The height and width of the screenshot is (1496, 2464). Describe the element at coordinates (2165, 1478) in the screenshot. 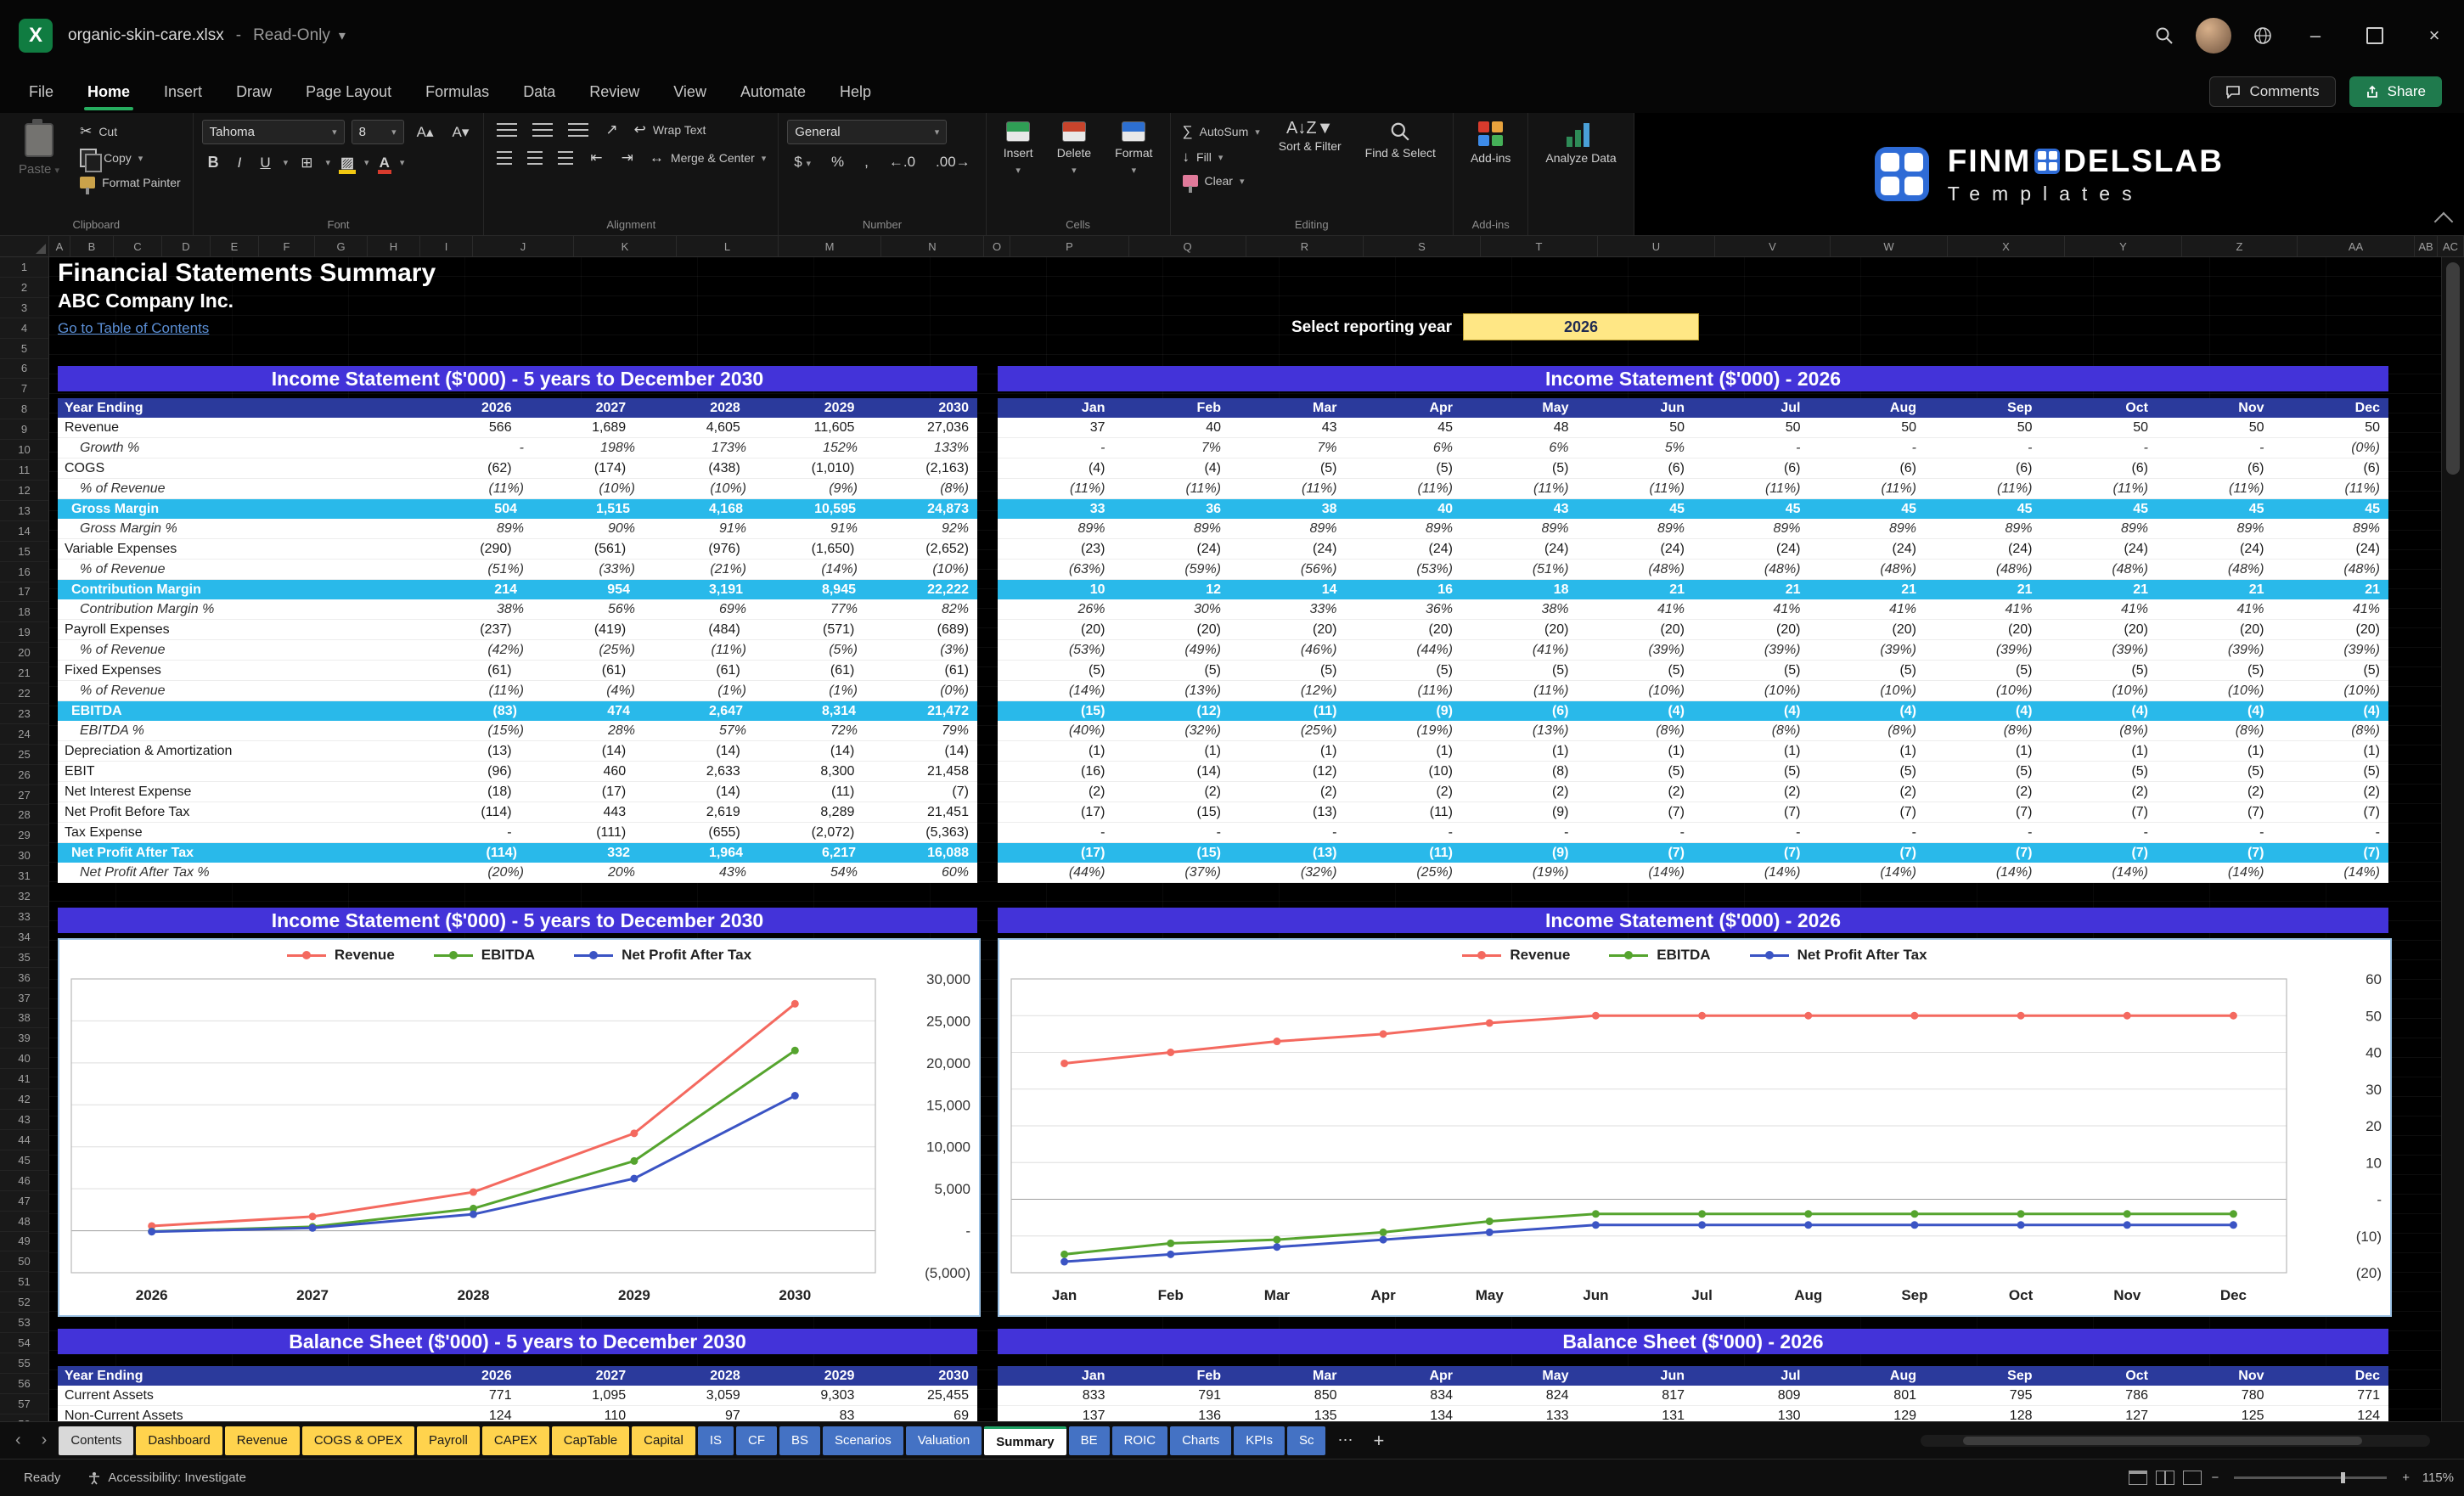

I see `page-layout-view-icon` at that location.